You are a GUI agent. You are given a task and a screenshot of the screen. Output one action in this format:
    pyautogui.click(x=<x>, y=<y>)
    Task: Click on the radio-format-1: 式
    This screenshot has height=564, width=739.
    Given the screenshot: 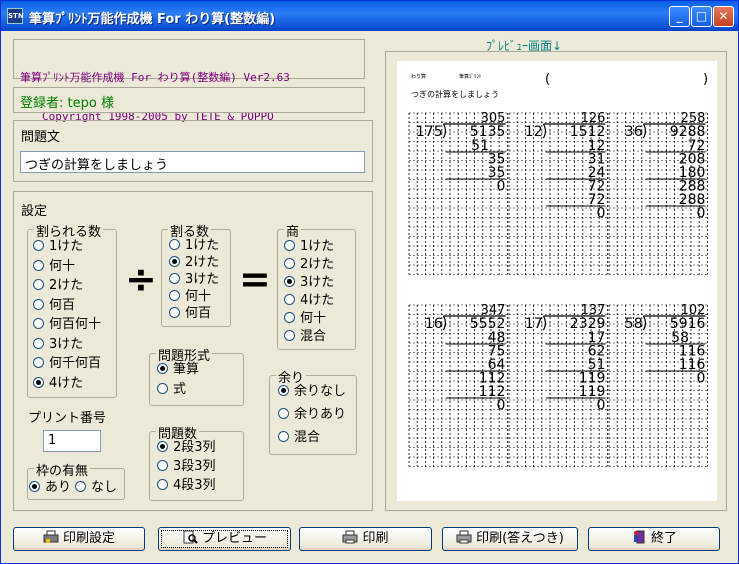 What is the action you would take?
    pyautogui.click(x=171, y=390)
    